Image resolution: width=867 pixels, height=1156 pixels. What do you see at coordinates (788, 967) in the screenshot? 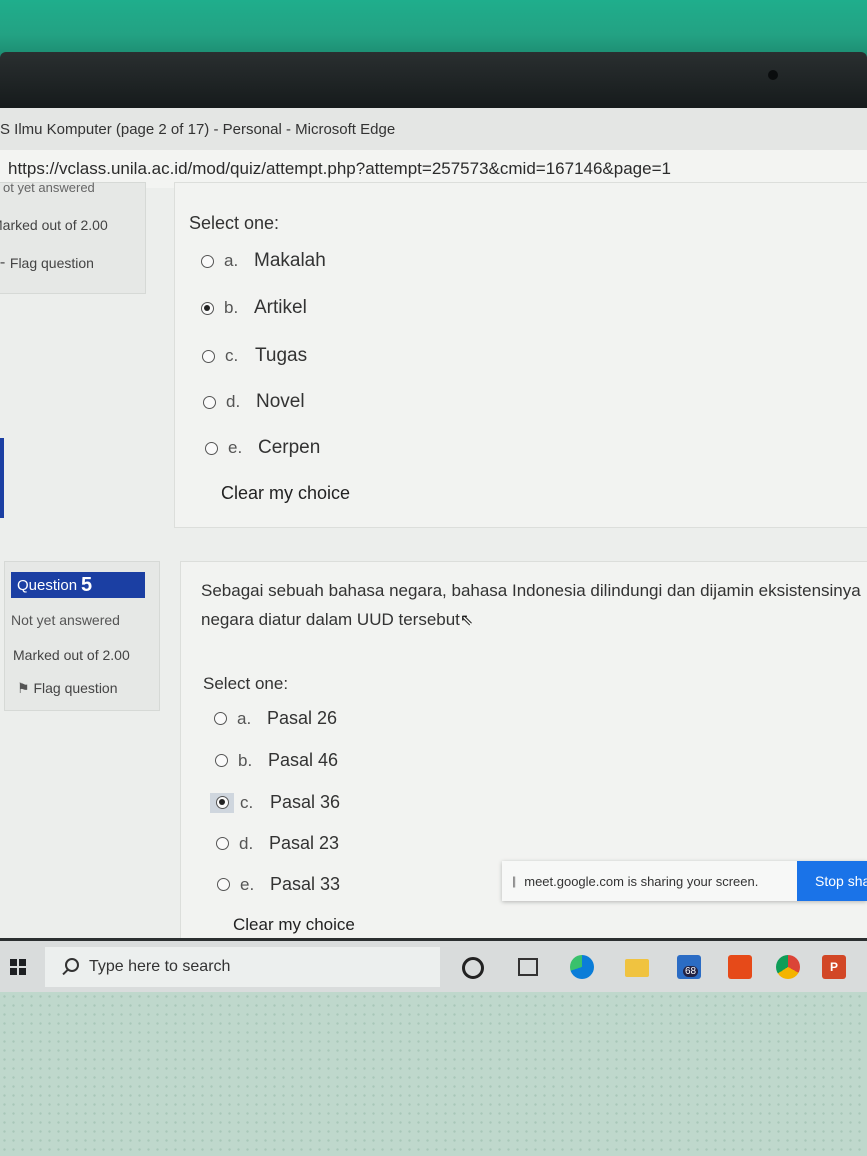
I see `chrome-icon` at bounding box center [788, 967].